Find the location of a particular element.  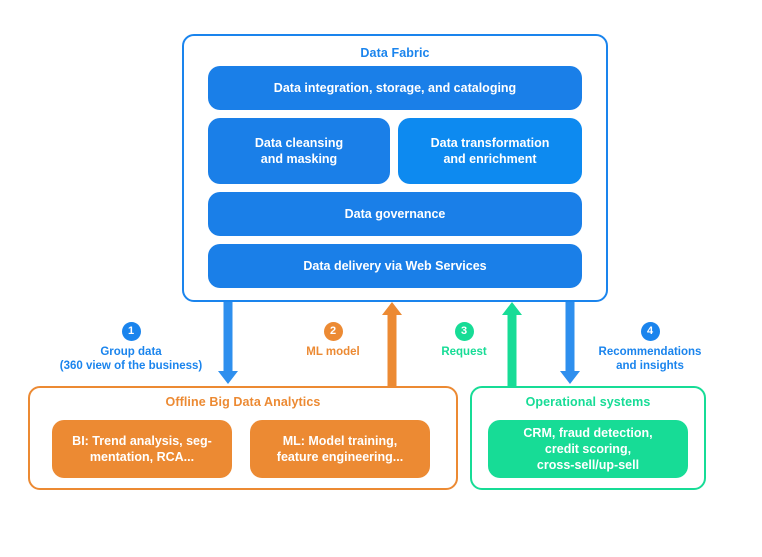

step-2-badge: 2 is located at coordinates (333, 331).